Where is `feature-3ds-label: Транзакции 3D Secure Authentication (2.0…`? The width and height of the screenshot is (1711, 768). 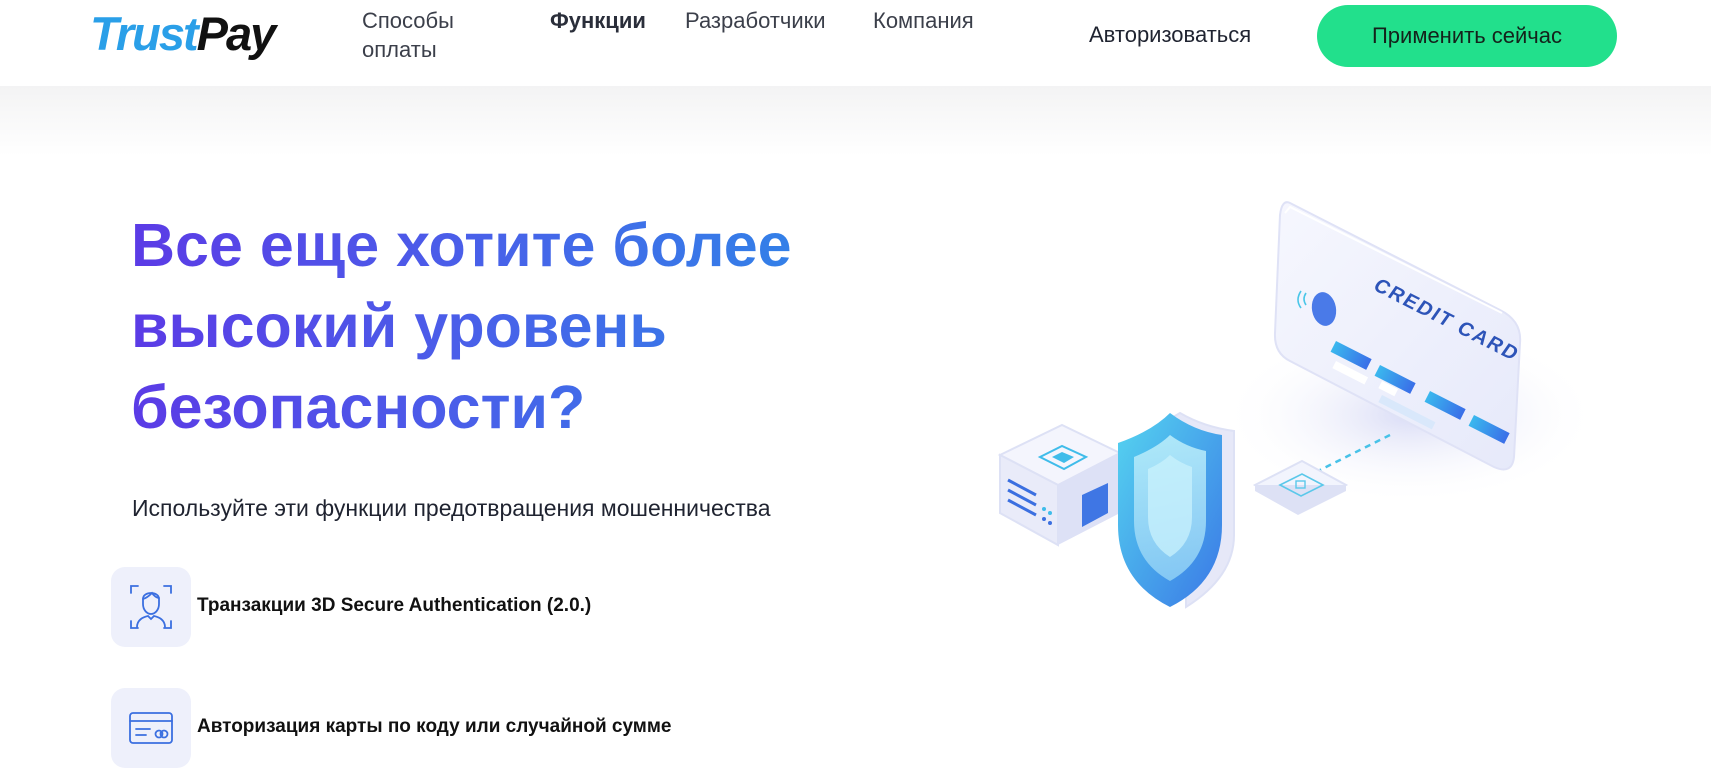 feature-3ds-label: Транзакции 3D Secure Authentication (2.0… is located at coordinates (394, 605).